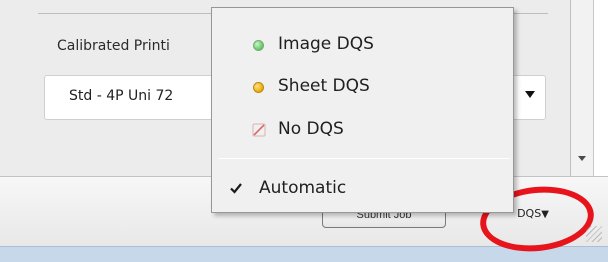 Image resolution: width=608 pixels, height=262 pixels. What do you see at coordinates (258, 45) in the screenshot?
I see `green-dot-icon` at bounding box center [258, 45].